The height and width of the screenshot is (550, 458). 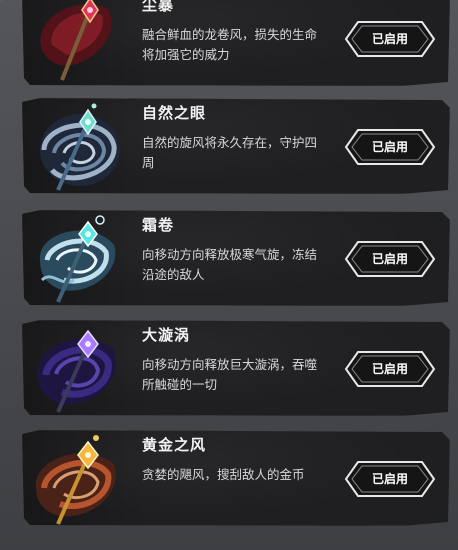 I want to click on skill-name: 尘暴, so click(x=158, y=7).